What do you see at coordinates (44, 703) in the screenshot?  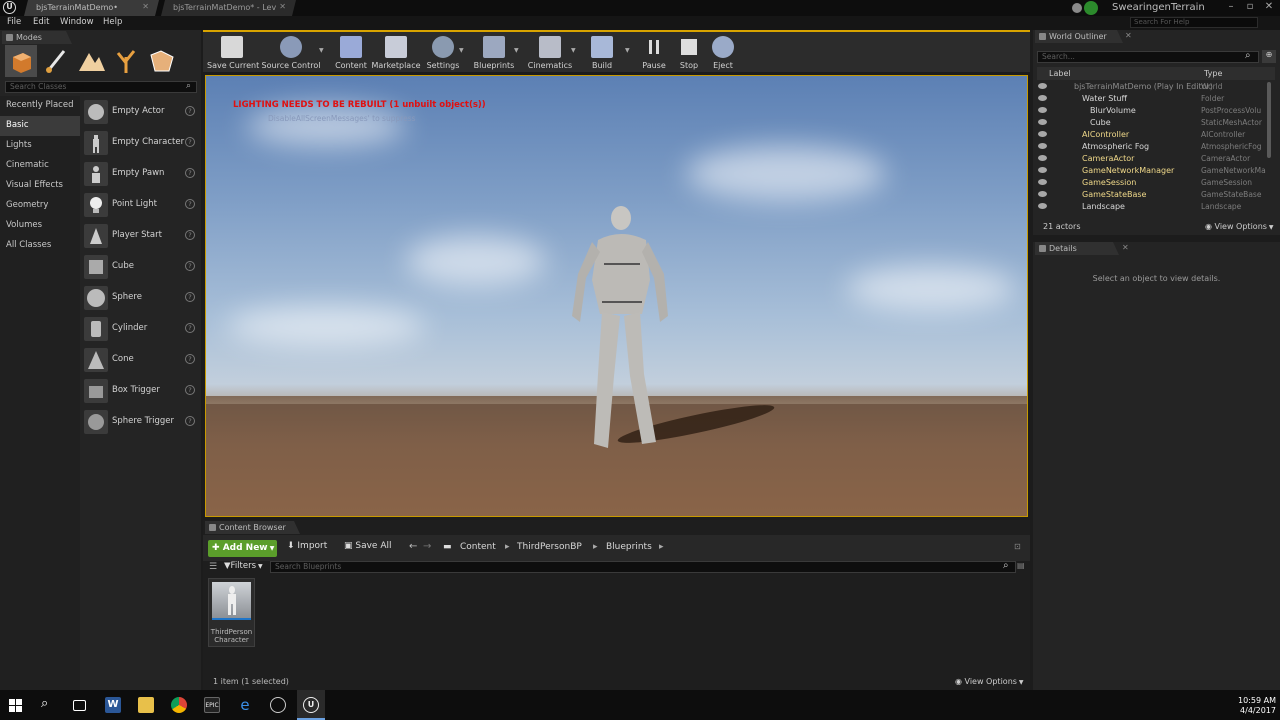 I see `search-icon: ⌕` at bounding box center [44, 703].